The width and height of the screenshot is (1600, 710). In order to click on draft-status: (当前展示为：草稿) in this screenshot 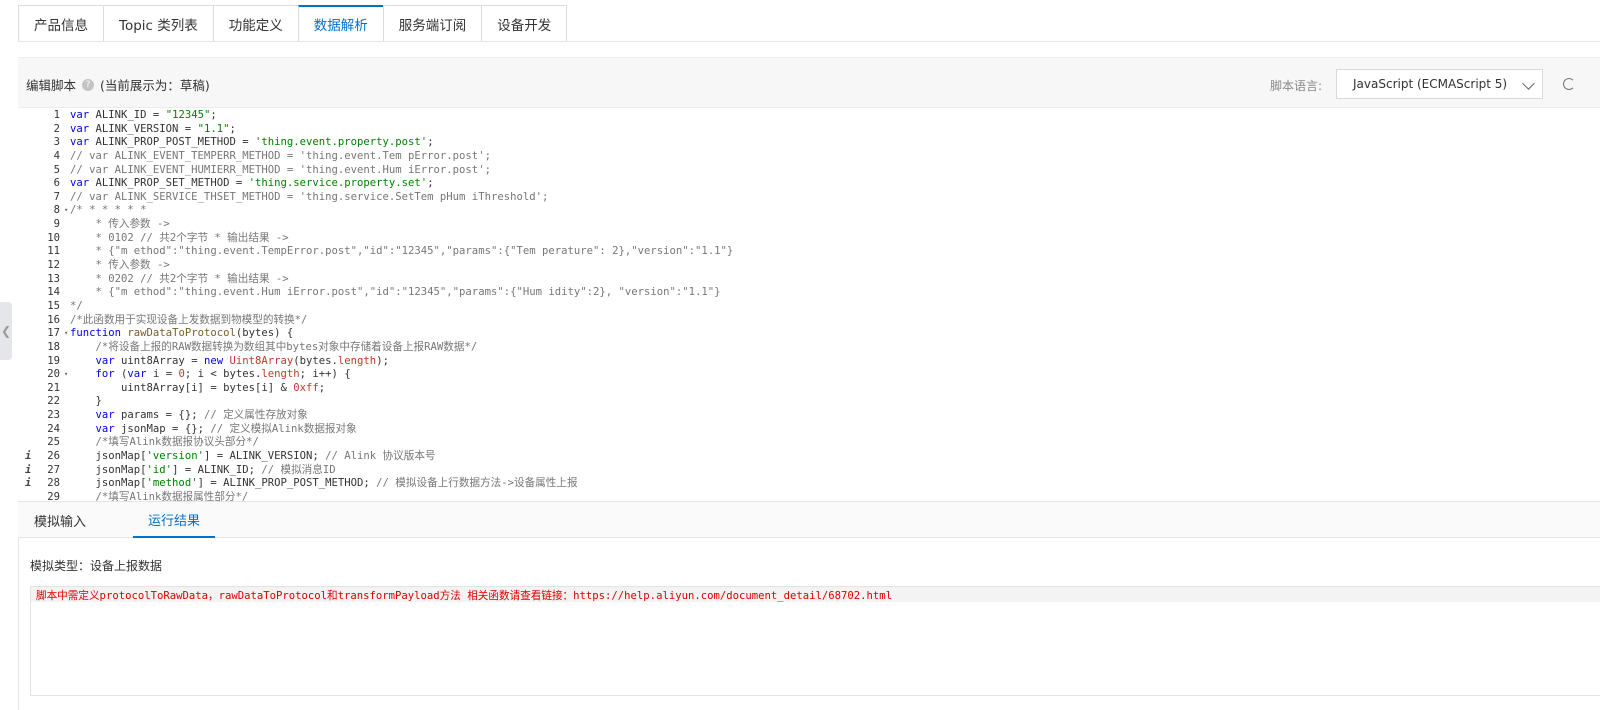, I will do `click(155, 85)`.